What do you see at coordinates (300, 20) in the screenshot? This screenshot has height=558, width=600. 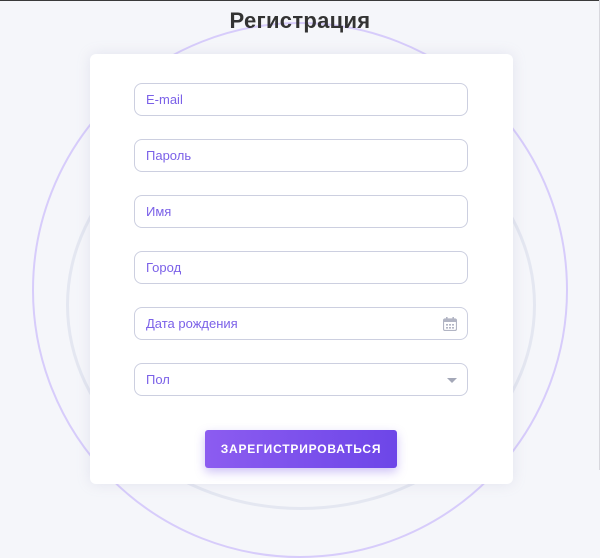 I see `page-title: Регистрация` at bounding box center [300, 20].